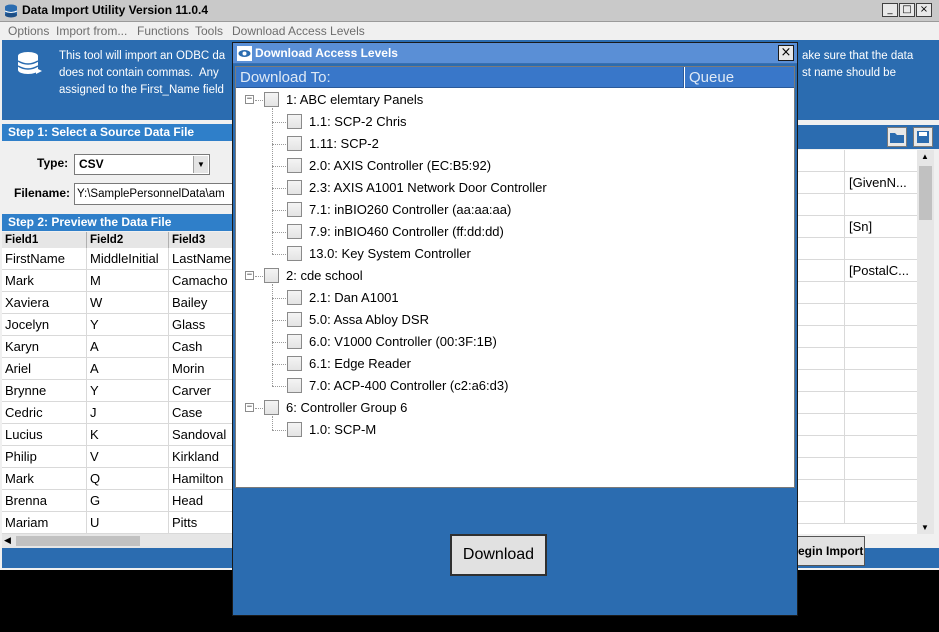 The image size is (939, 632). I want to click on table-cell: Brynne, so click(44, 391).